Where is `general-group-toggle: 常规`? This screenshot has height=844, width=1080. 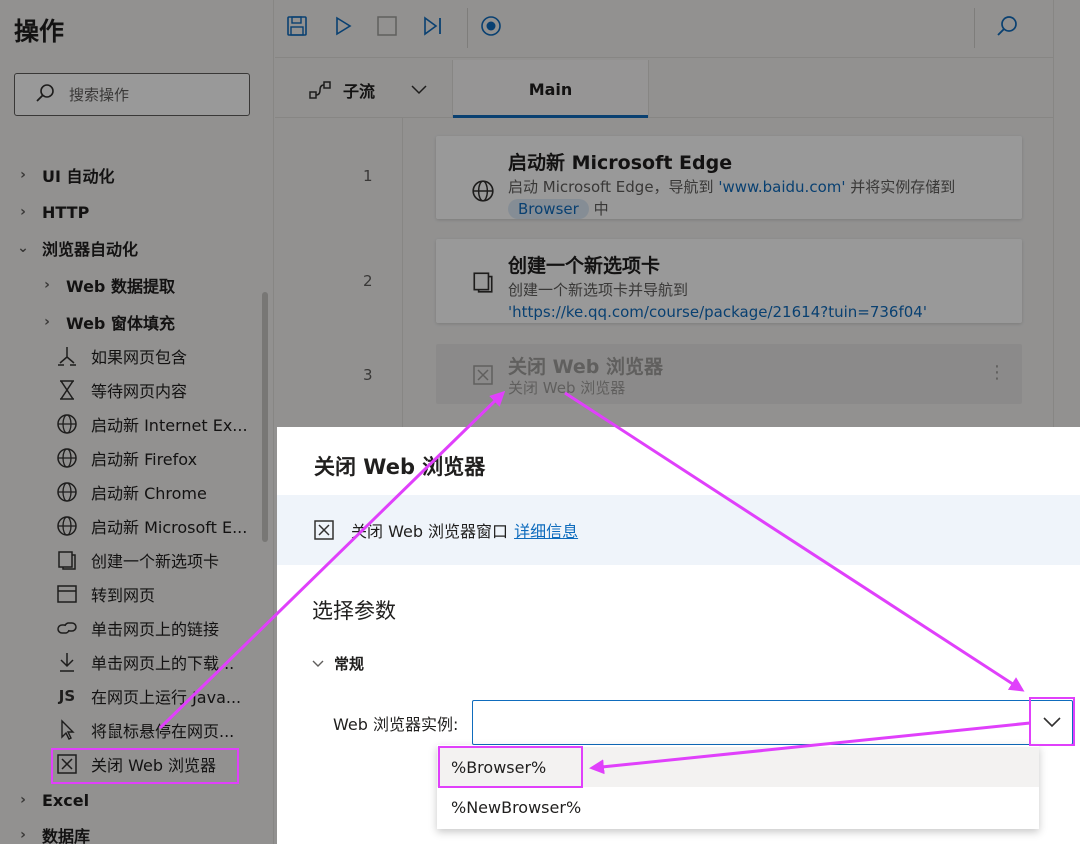 general-group-toggle: 常规 is located at coordinates (338, 663).